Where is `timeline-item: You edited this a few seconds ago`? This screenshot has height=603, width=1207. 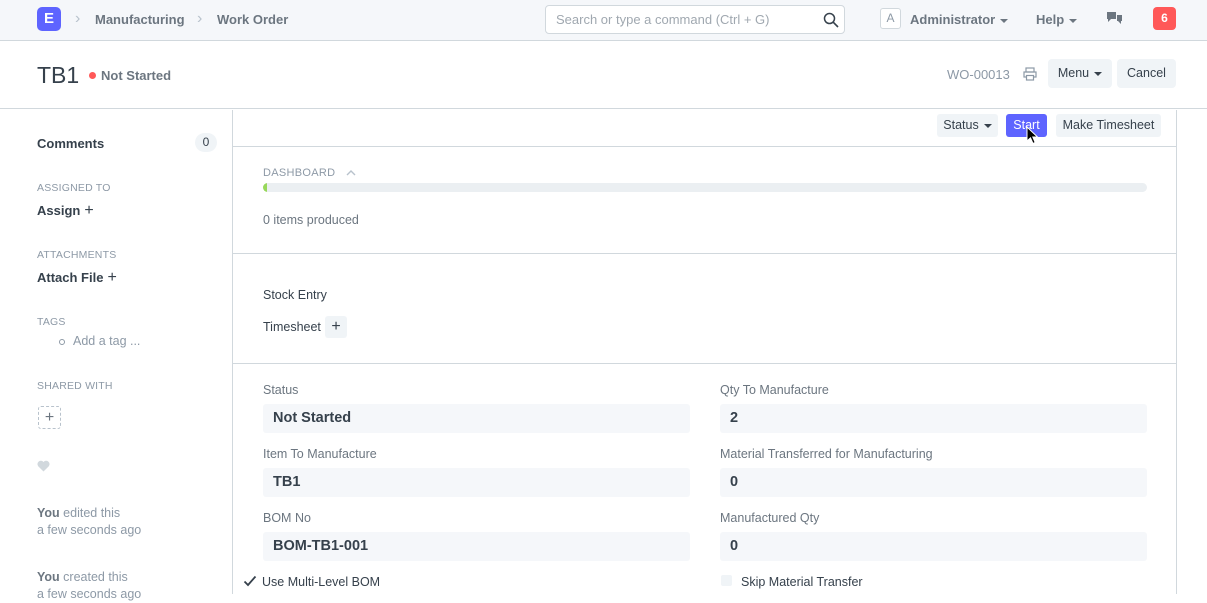 timeline-item: You edited this a few seconds ago is located at coordinates (89, 522).